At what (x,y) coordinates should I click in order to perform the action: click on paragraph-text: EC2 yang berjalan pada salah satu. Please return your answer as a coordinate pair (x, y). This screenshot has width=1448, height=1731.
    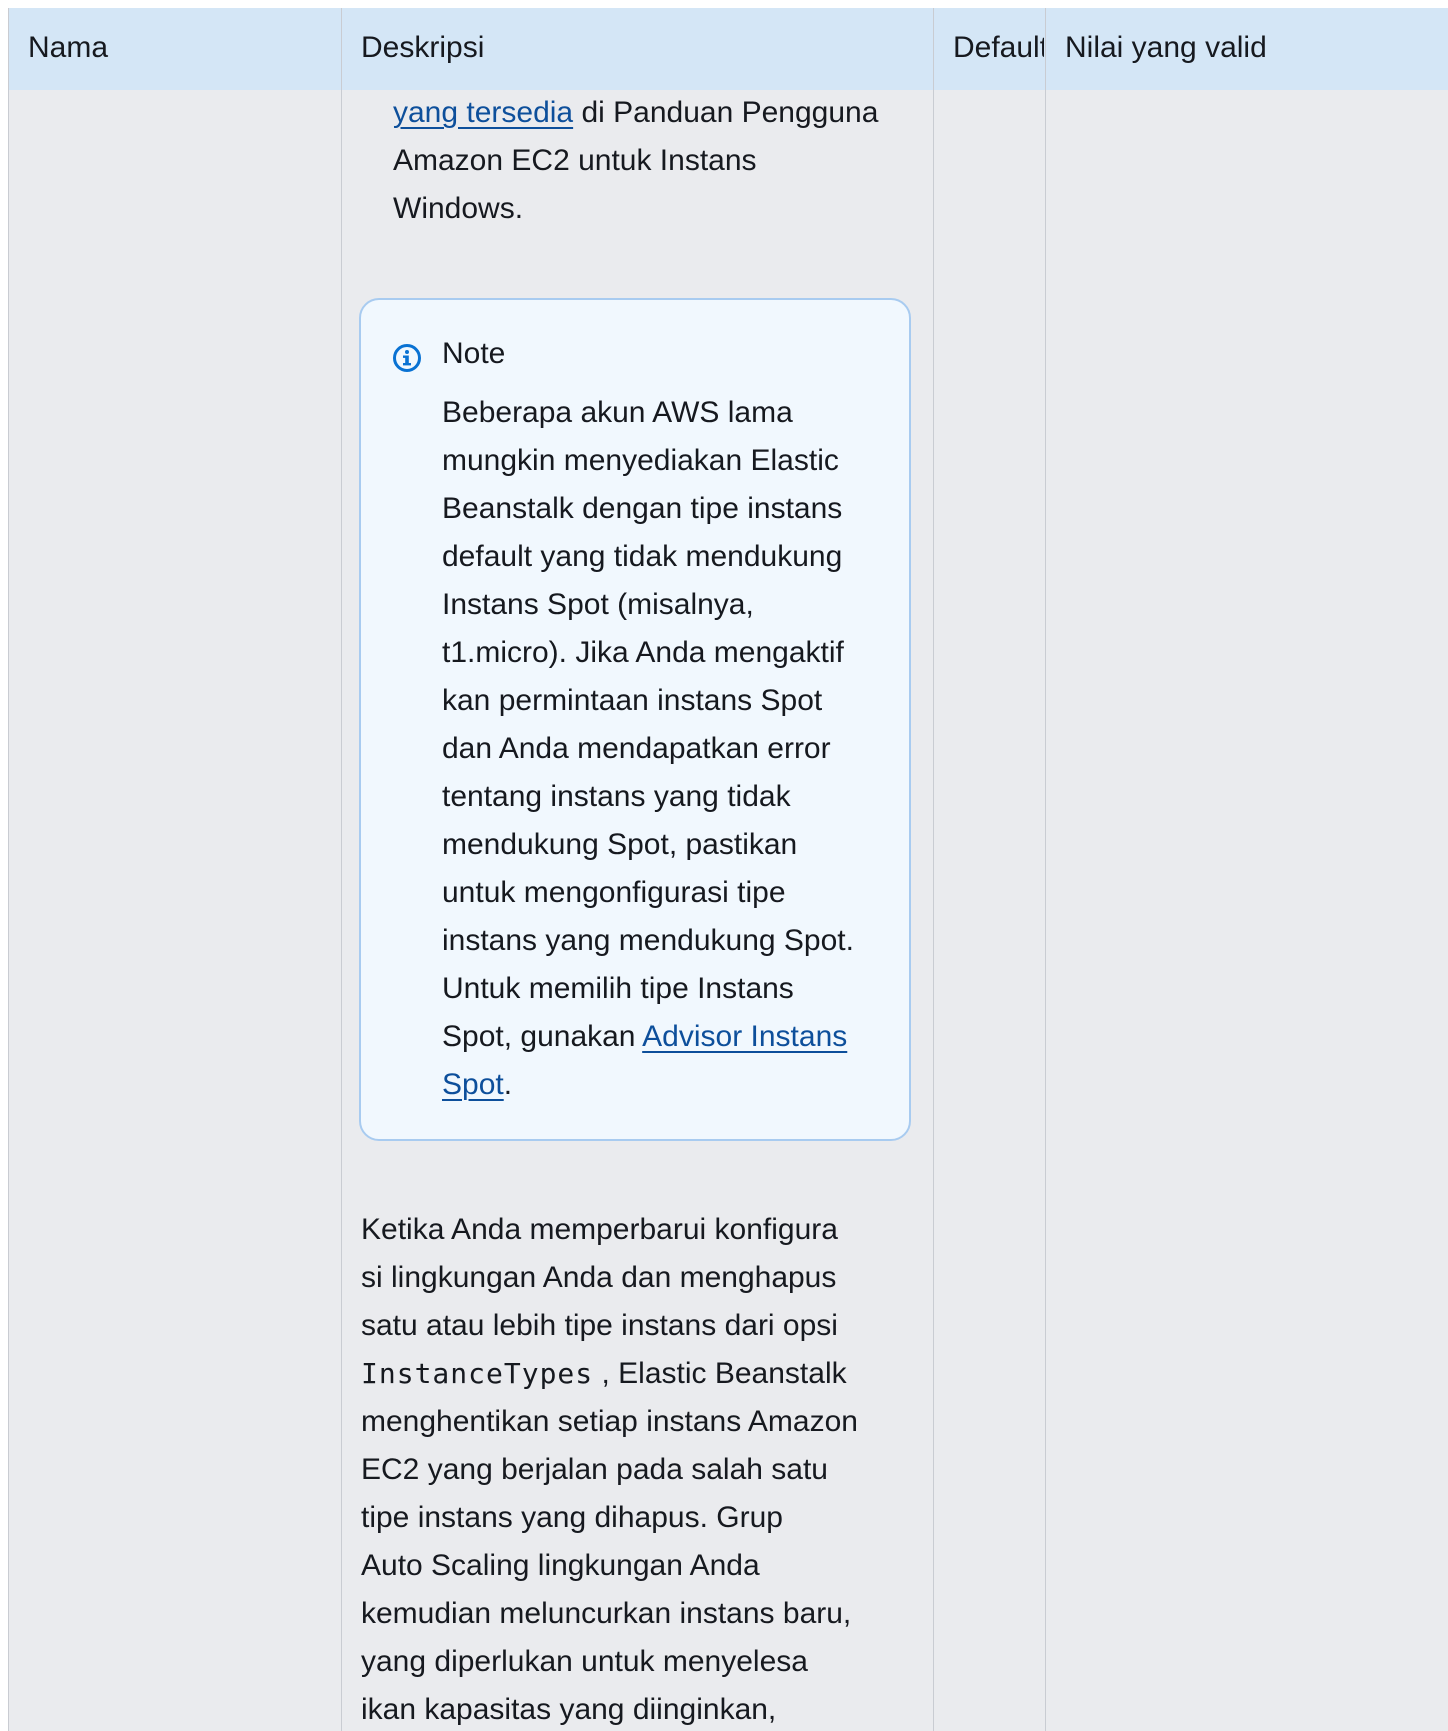
    Looking at the image, I should click on (594, 1469).